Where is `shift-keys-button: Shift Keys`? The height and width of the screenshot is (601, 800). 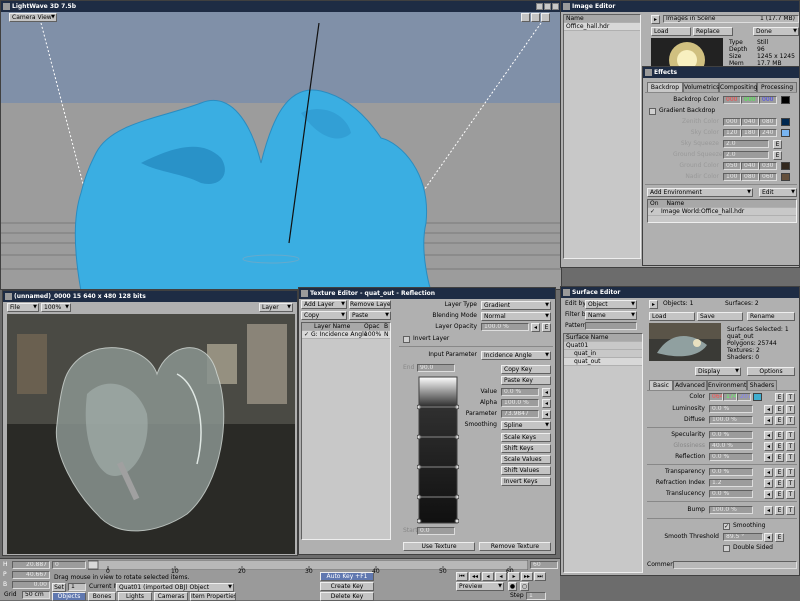
shift-keys-button: Shift Keys is located at coordinates (526, 448).